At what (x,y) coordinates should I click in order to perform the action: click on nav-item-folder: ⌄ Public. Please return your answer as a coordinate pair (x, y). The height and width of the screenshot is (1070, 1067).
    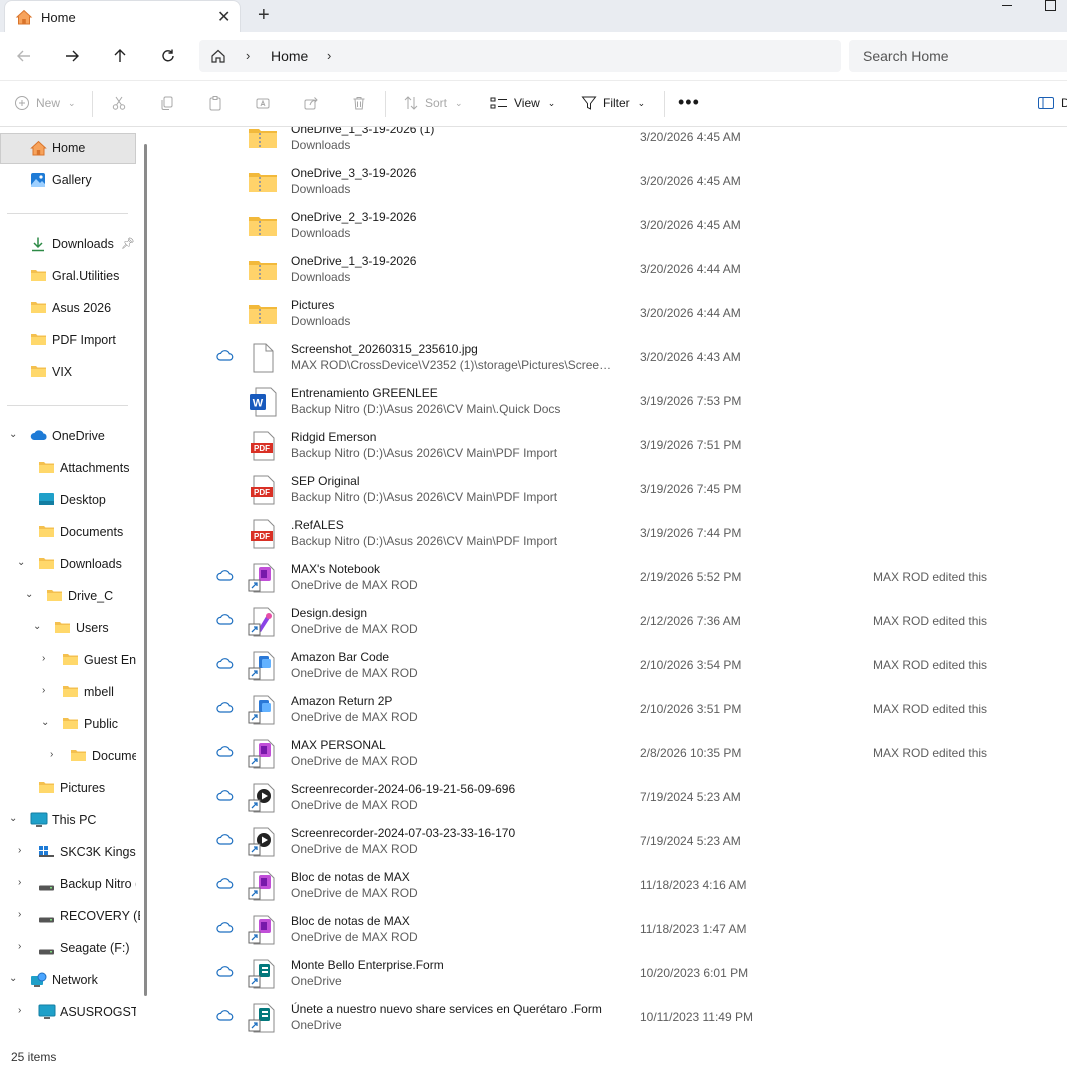
    Looking at the image, I should click on (70, 724).